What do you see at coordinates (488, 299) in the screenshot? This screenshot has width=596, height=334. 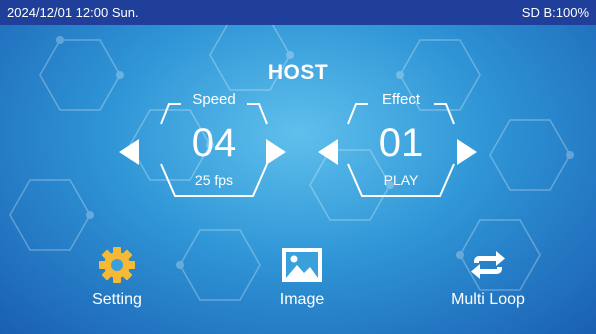 I see `multi-loop-label: Multi Loop` at bounding box center [488, 299].